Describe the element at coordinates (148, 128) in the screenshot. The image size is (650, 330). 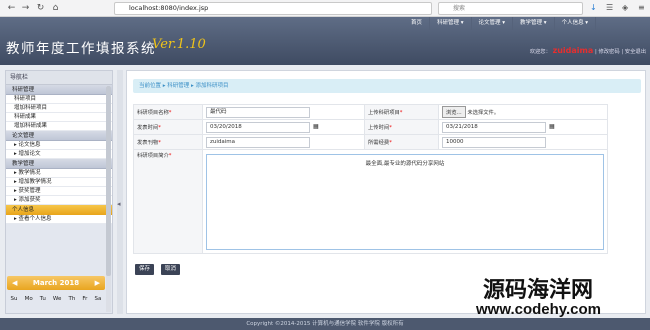
I see `publish-time-label: 发表时间` at that location.